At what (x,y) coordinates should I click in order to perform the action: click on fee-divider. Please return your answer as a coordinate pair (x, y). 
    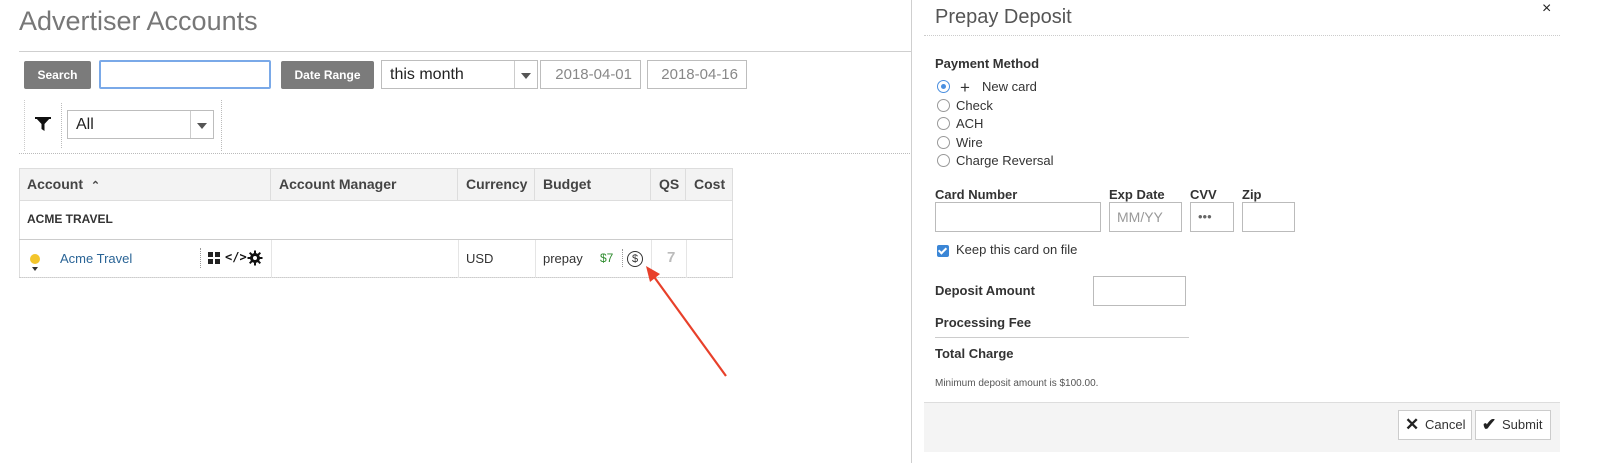
    Looking at the image, I should click on (1062, 337).